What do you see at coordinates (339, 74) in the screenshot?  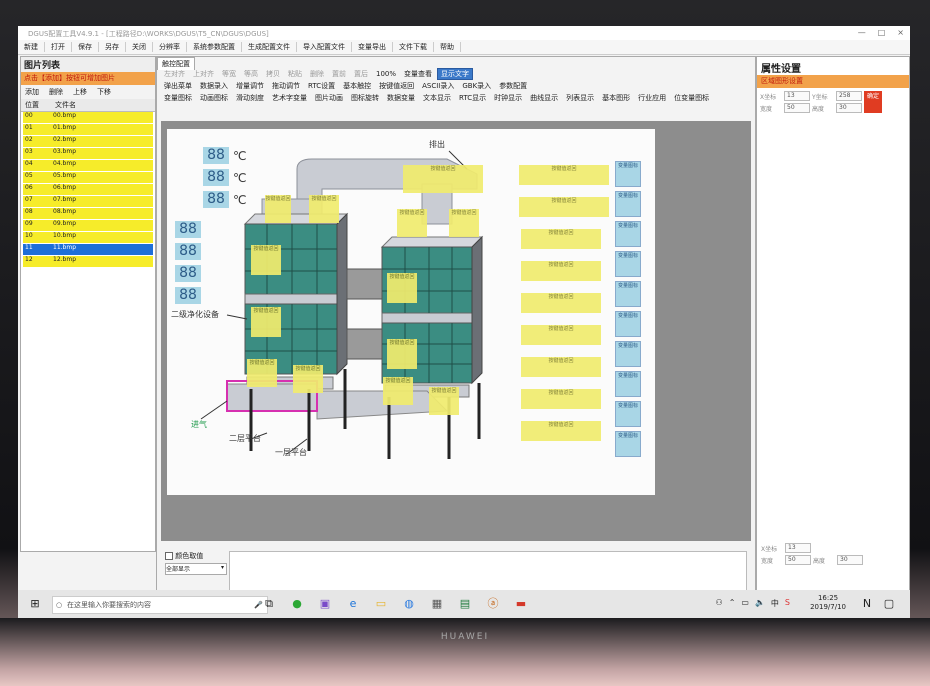 I see `tool-align-7: 置前` at bounding box center [339, 74].